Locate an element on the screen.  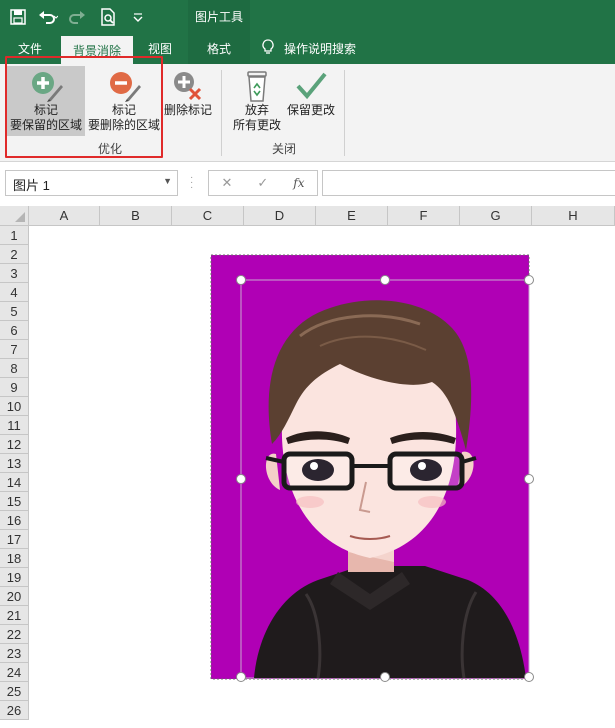
resize-handle-top-left is located at coordinates (241, 280).